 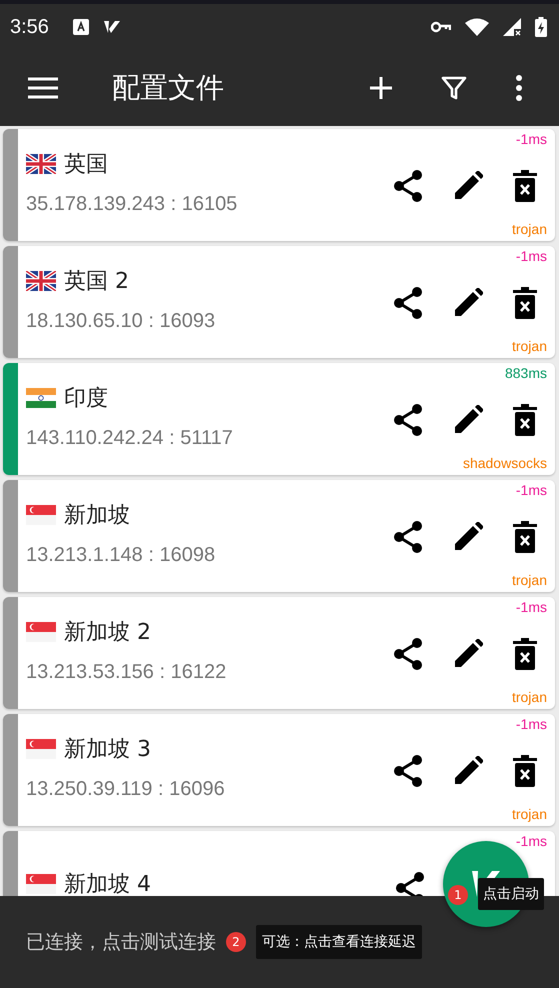 What do you see at coordinates (121, 555) in the screenshot?
I see `server-address: 13.213.1.148 : 16098` at bounding box center [121, 555].